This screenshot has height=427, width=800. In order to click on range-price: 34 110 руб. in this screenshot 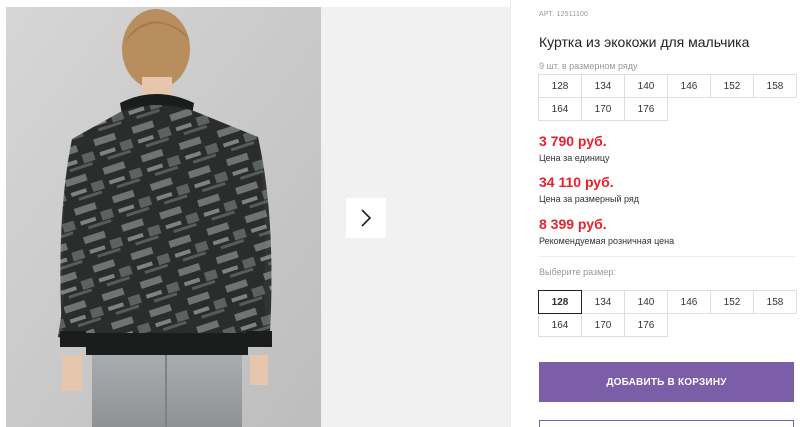, I will do `click(576, 182)`.